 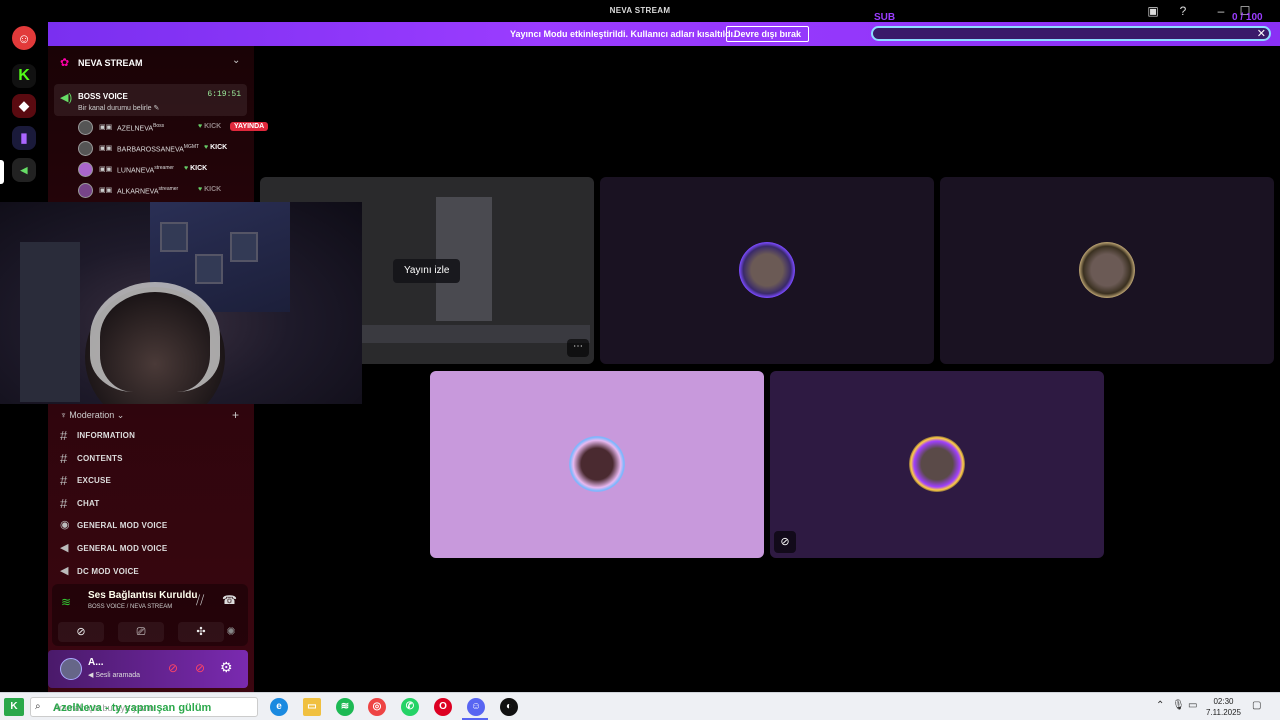 I want to click on disconnect-icon: ☎, so click(x=229, y=600).